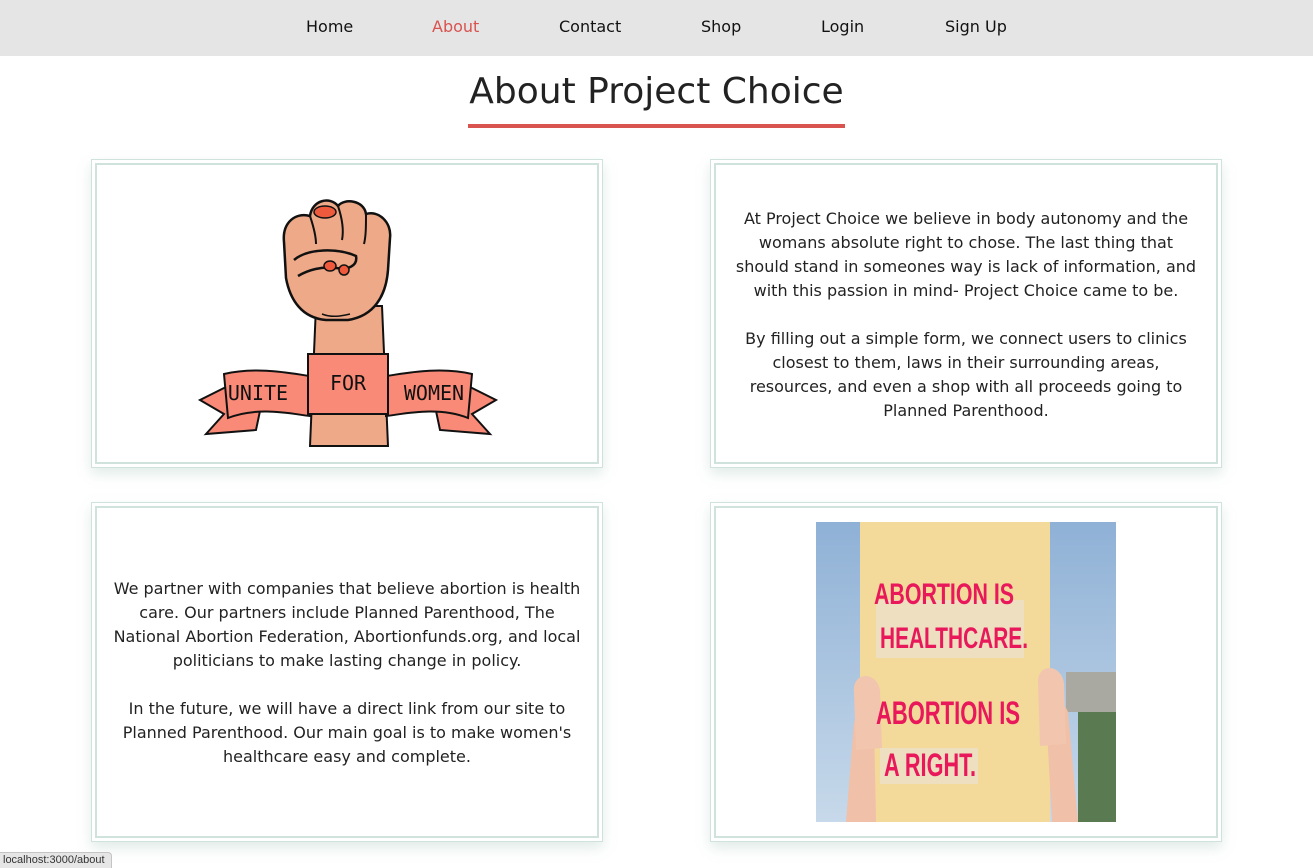 This screenshot has width=1313, height=868. Describe the element at coordinates (656, 91) in the screenshot. I see `page-title: About Project Choice` at that location.